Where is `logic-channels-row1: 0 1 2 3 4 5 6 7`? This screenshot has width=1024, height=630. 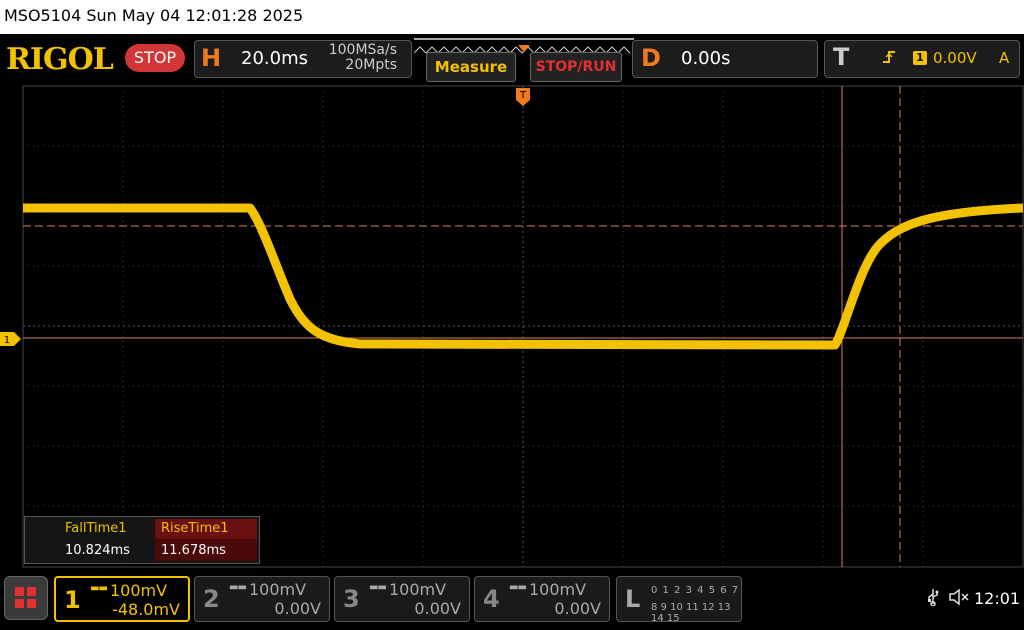
logic-channels-row1: 0 1 2 3 4 5 6 7 is located at coordinates (695, 590).